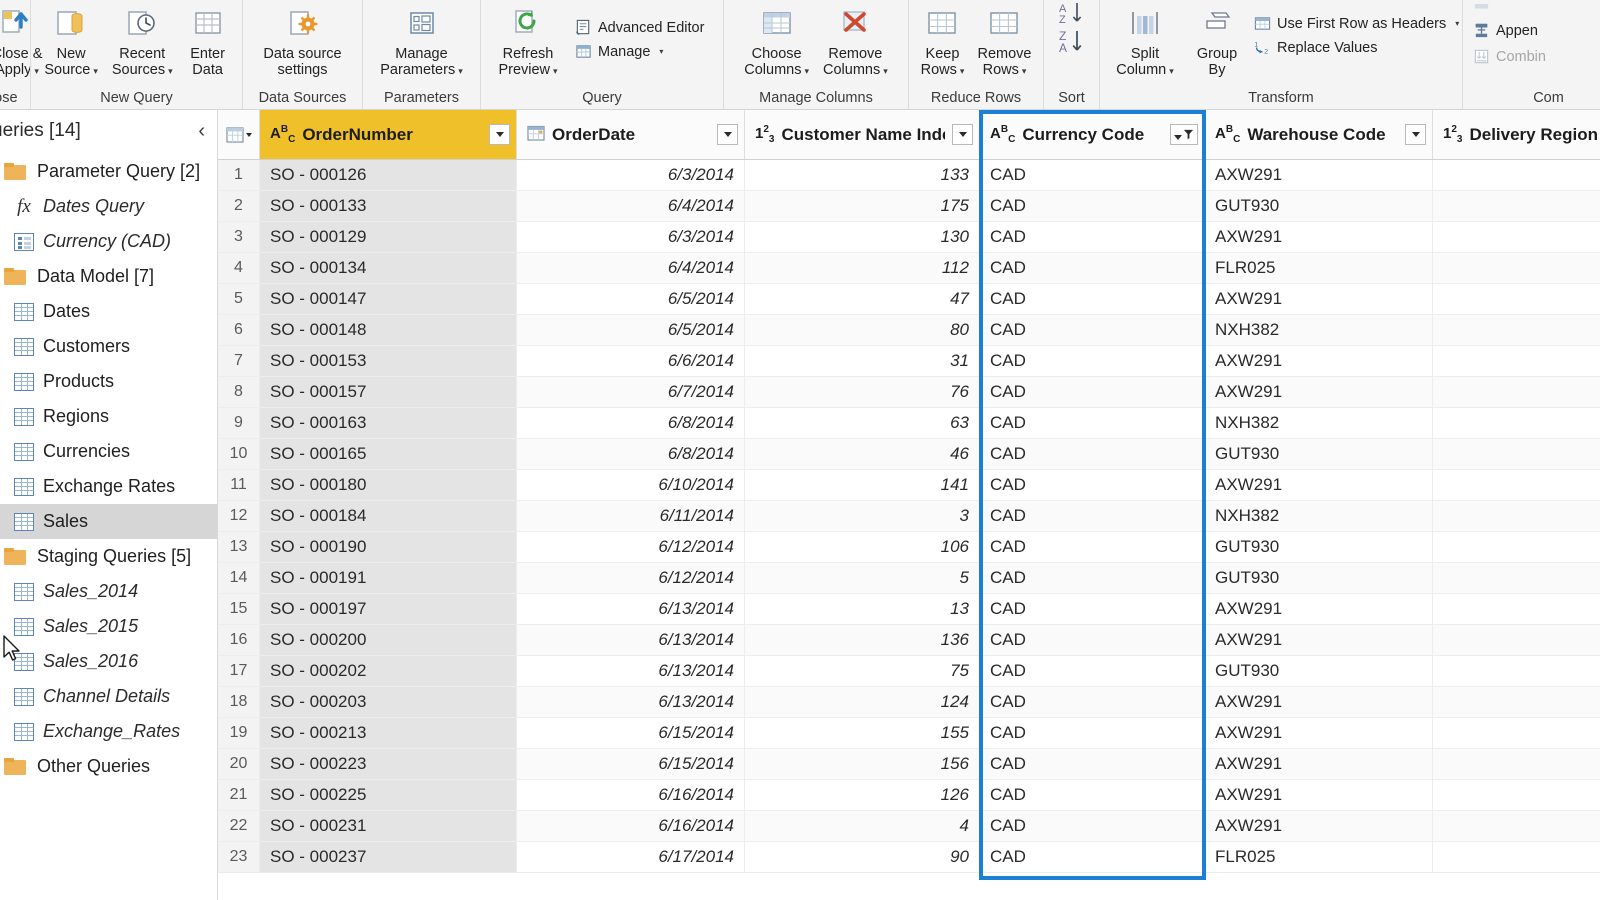 This screenshot has height=900, width=1600. Describe the element at coordinates (108, 626) in the screenshot. I see `query-list-item-sales-2015: Sales_2015` at that location.